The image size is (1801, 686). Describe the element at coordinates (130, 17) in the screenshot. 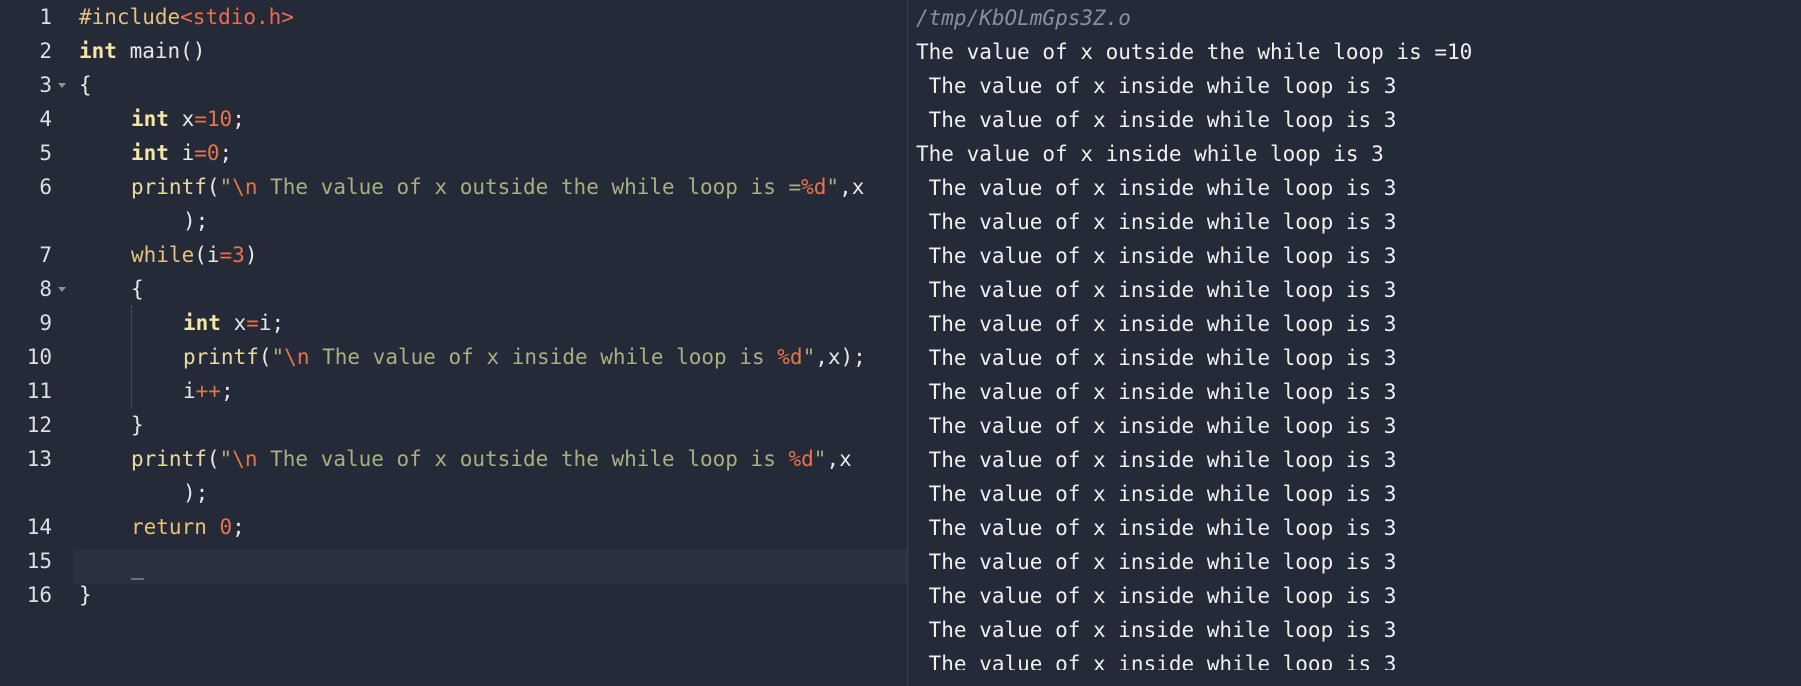

I see `preprocessor-token: #include` at that location.